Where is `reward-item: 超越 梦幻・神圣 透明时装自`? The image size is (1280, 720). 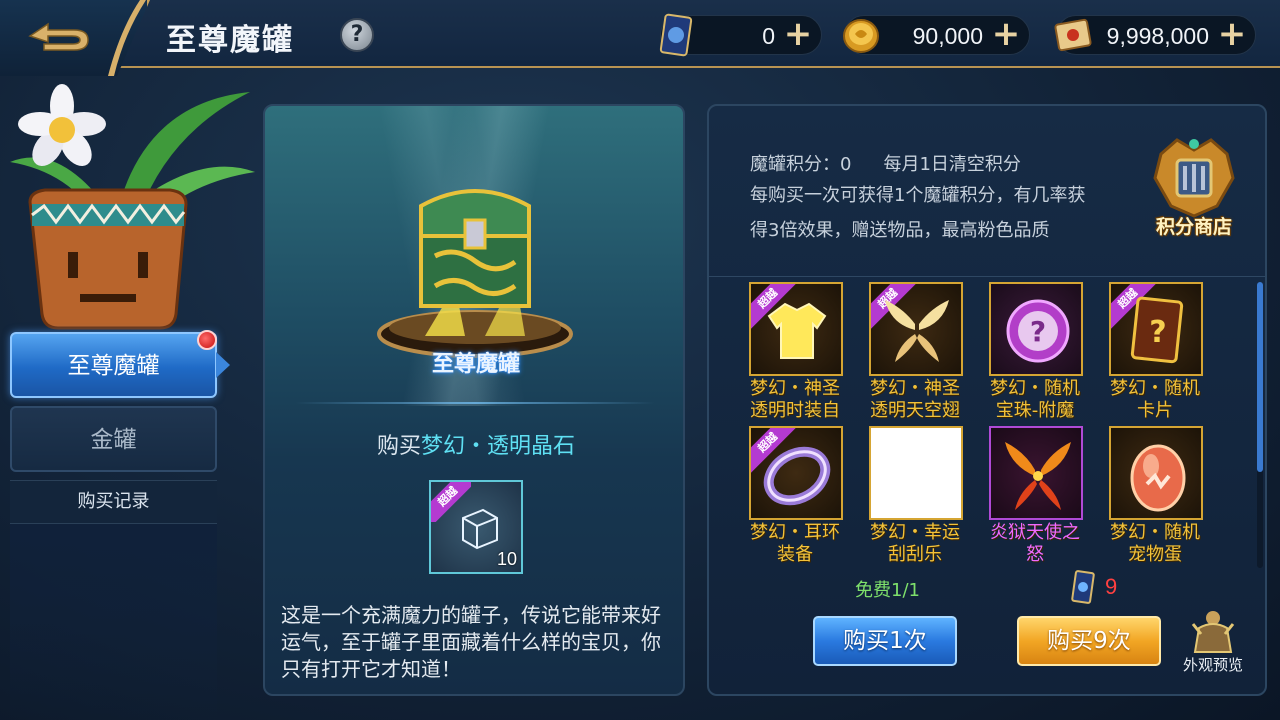 reward-item: 超越 梦幻・神圣 透明时装自 is located at coordinates (799, 352).